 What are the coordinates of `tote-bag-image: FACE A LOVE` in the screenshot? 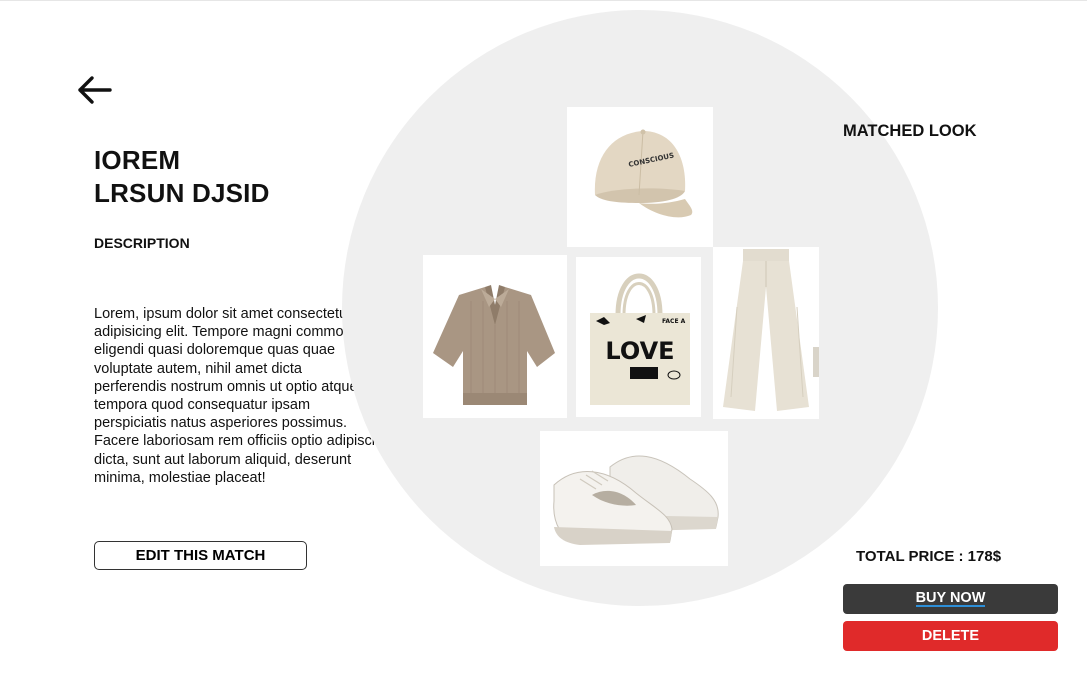 It's located at (640, 339).